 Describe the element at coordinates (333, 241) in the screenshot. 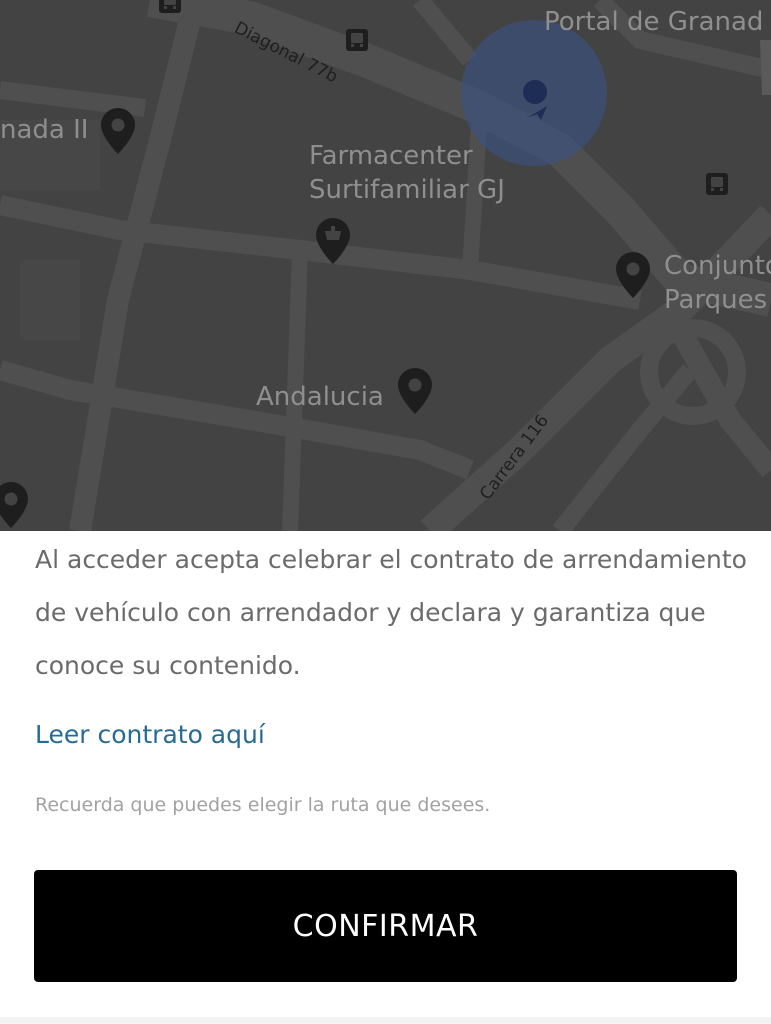

I see `pharmacy-pin-icon` at that location.